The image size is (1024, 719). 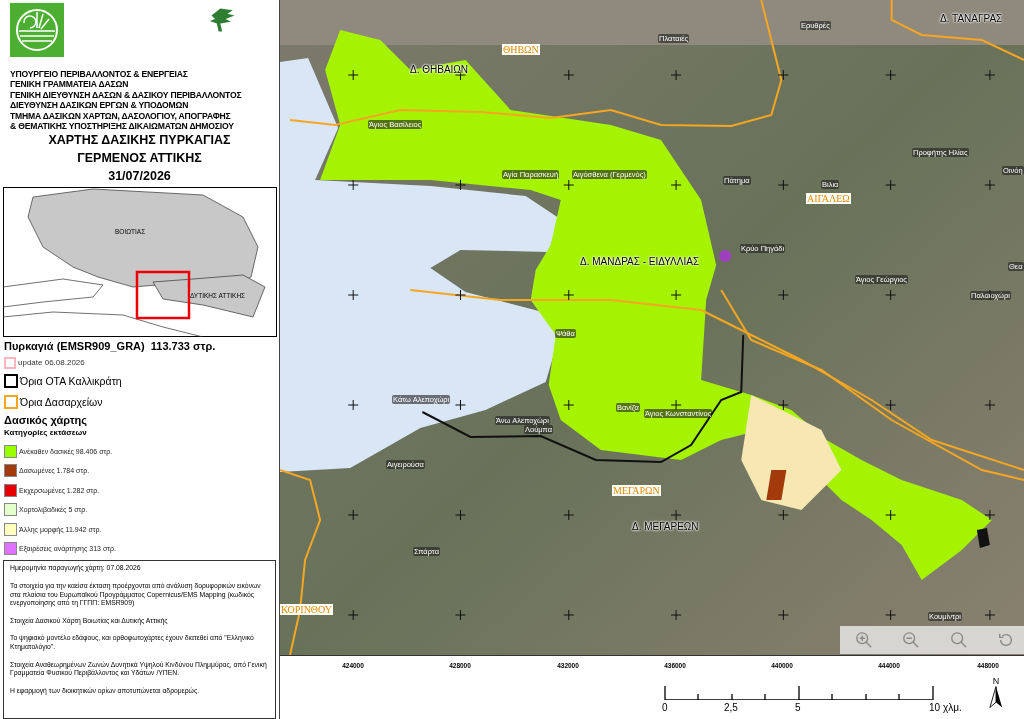 I want to click on agency-line: ΓΕΝΙΚΗ ΔΙΕΥΘΥΝΣΗ ΔΑΣΩΝ & ΔΑΣΙΚΟΥ ΠΕΡΙΒΑΛΛΟΝΤΟΣ, so click(x=126, y=95).